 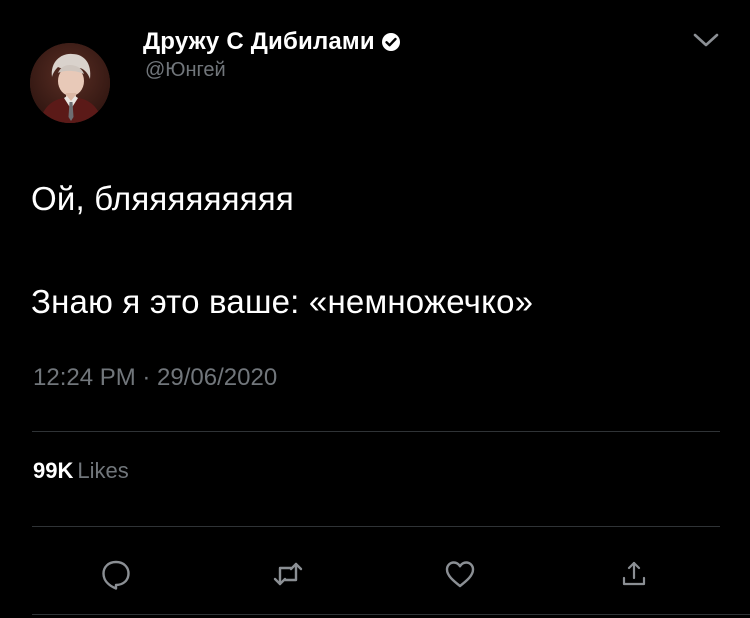 I want to click on avatar-image, so click(x=70, y=83).